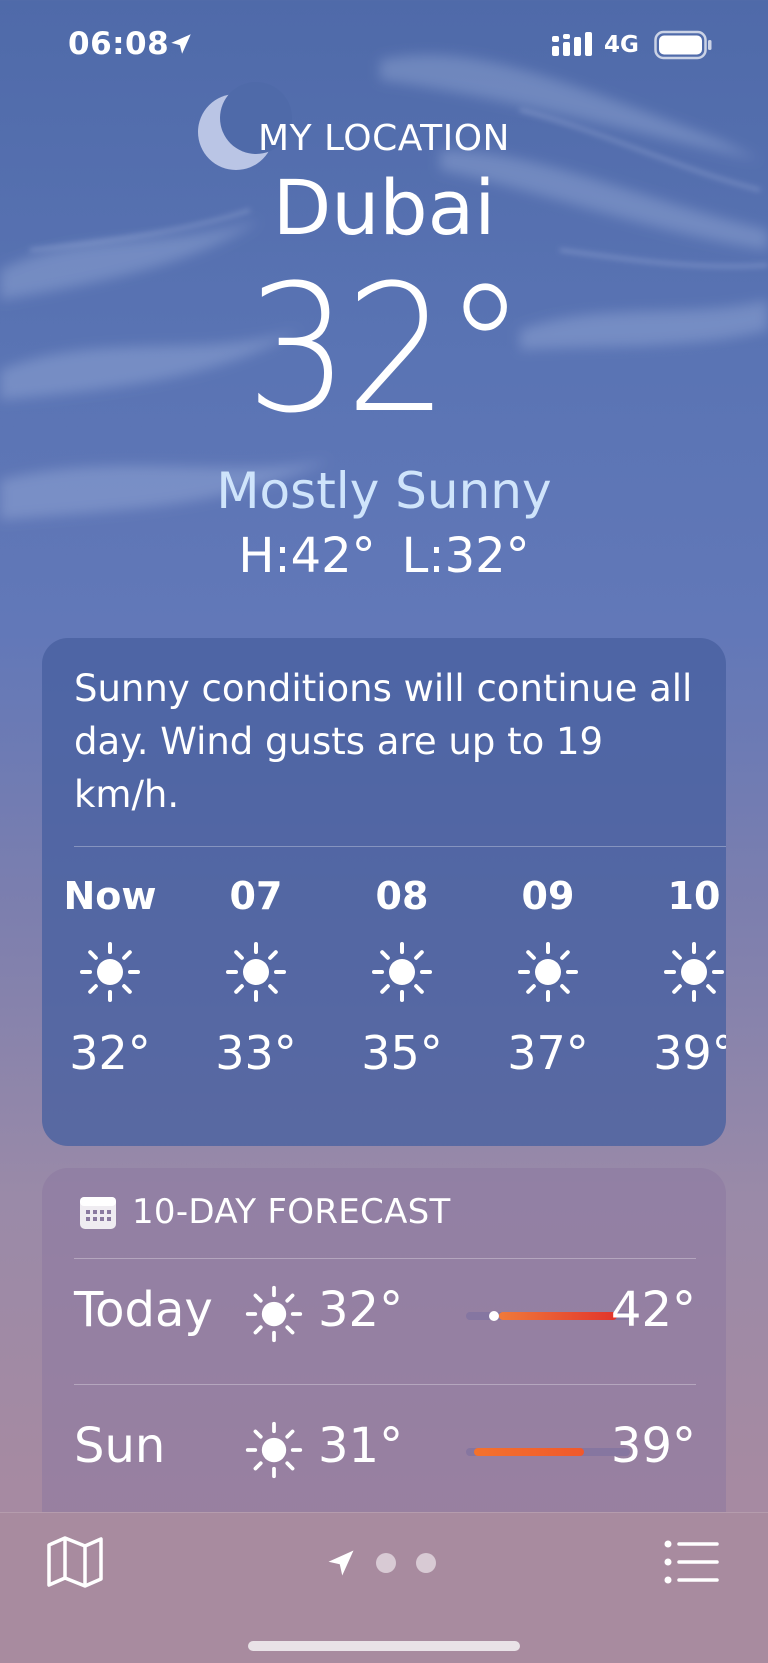 Image resolution: width=768 pixels, height=1663 pixels. I want to click on network-type: 4G, so click(621, 45).